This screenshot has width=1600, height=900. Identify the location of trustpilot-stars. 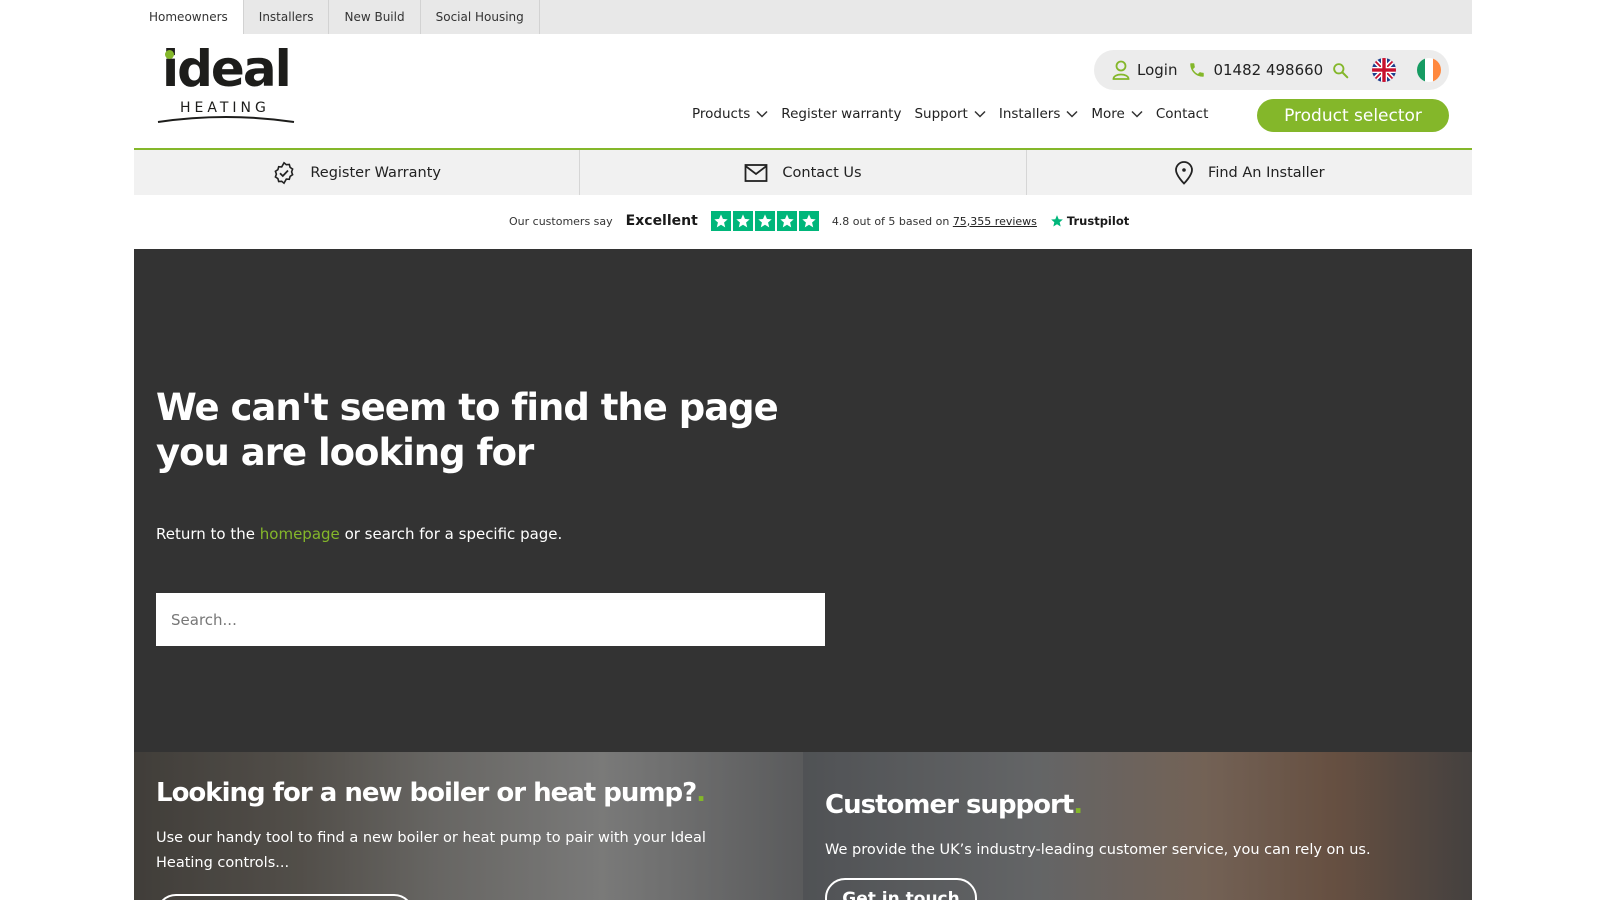
(764, 221).